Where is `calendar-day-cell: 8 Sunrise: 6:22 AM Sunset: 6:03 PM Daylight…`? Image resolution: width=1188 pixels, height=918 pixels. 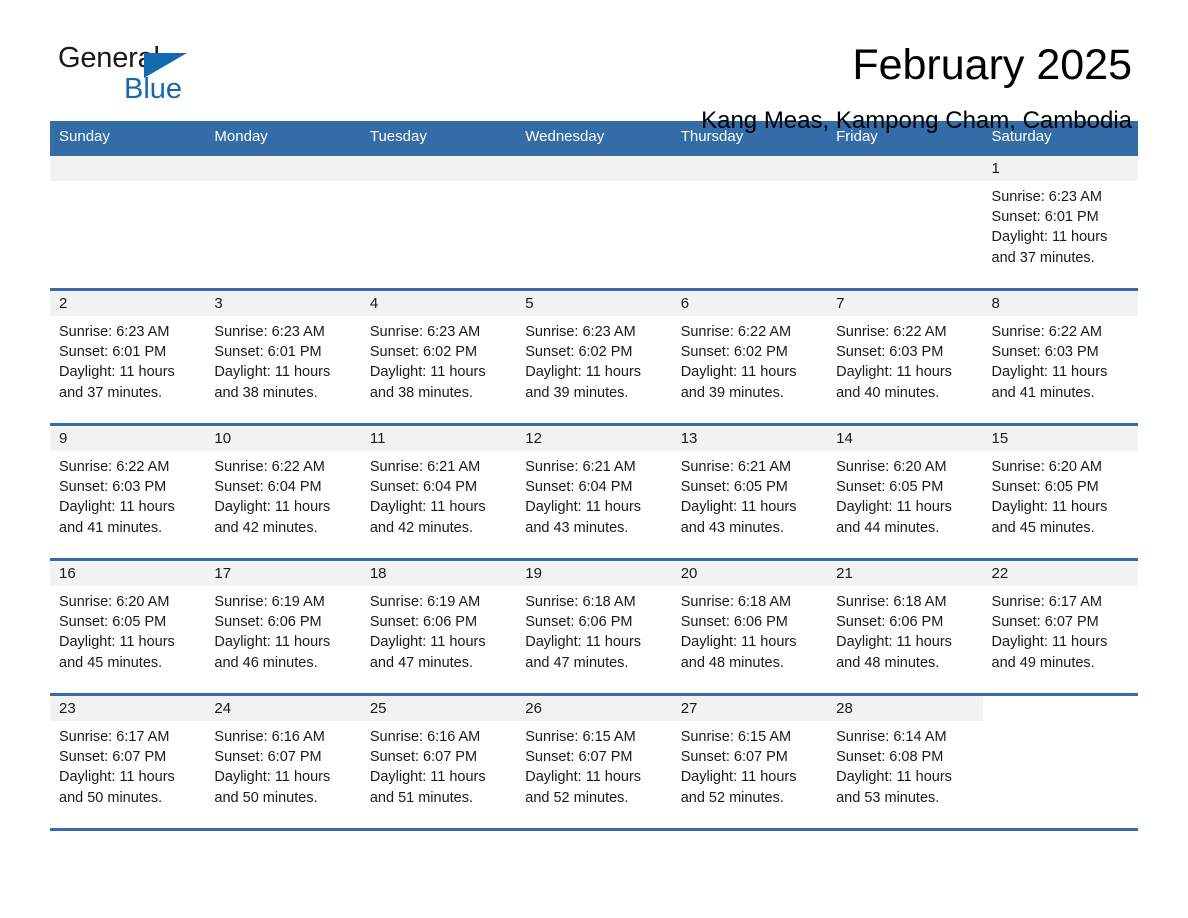 calendar-day-cell: 8 Sunrise: 6:22 AM Sunset: 6:03 PM Daylight… is located at coordinates (1060, 357).